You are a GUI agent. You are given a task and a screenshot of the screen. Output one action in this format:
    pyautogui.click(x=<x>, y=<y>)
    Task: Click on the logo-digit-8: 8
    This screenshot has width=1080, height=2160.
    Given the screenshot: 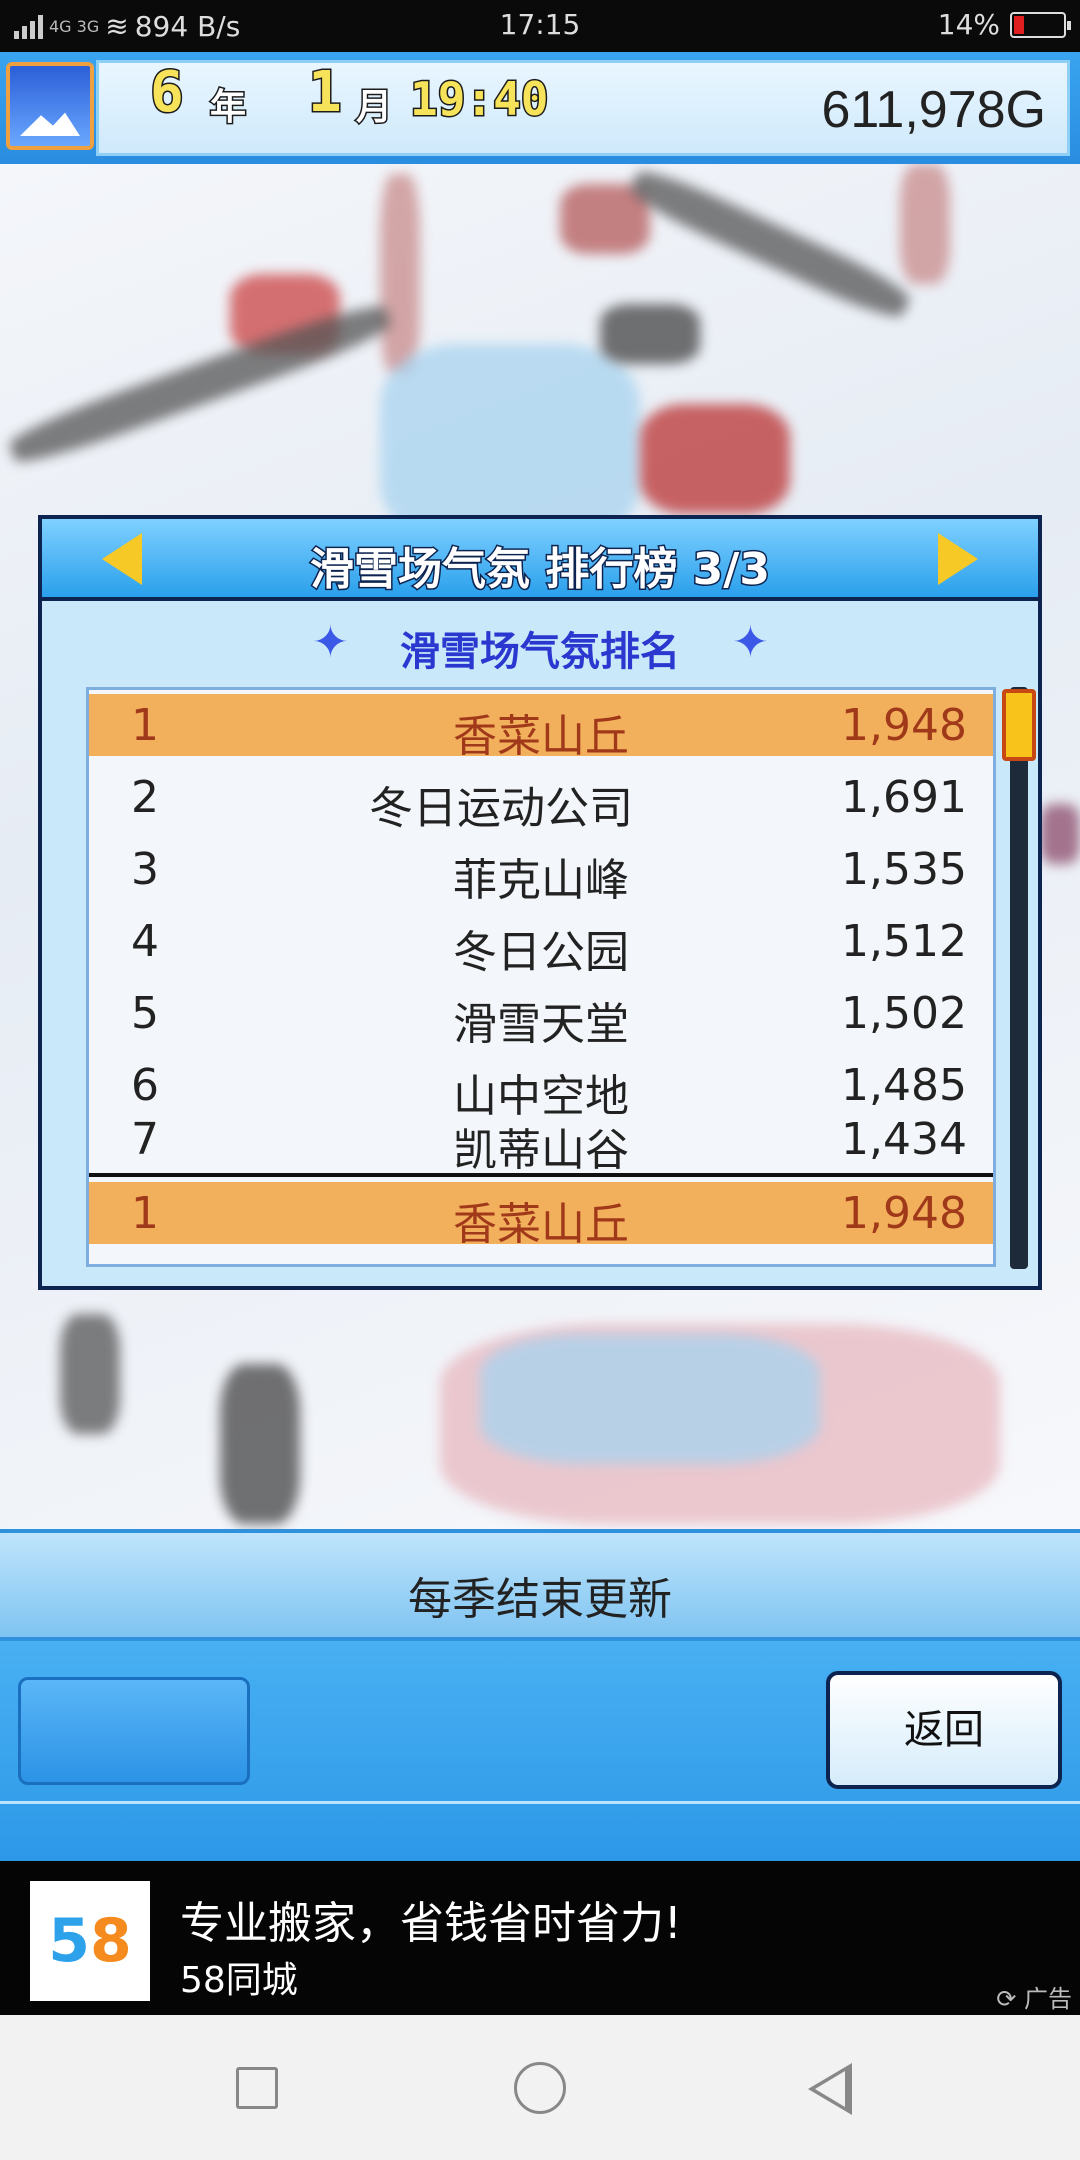 What is the action you would take?
    pyautogui.click(x=111, y=1941)
    